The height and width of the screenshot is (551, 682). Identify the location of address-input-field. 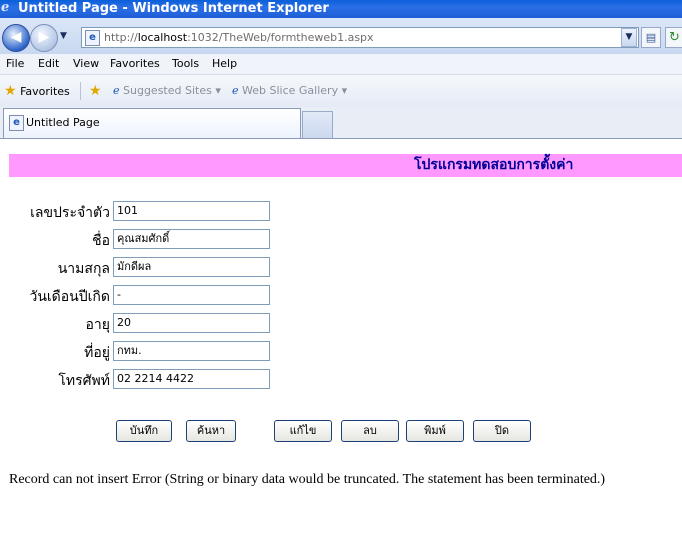
(191, 351).